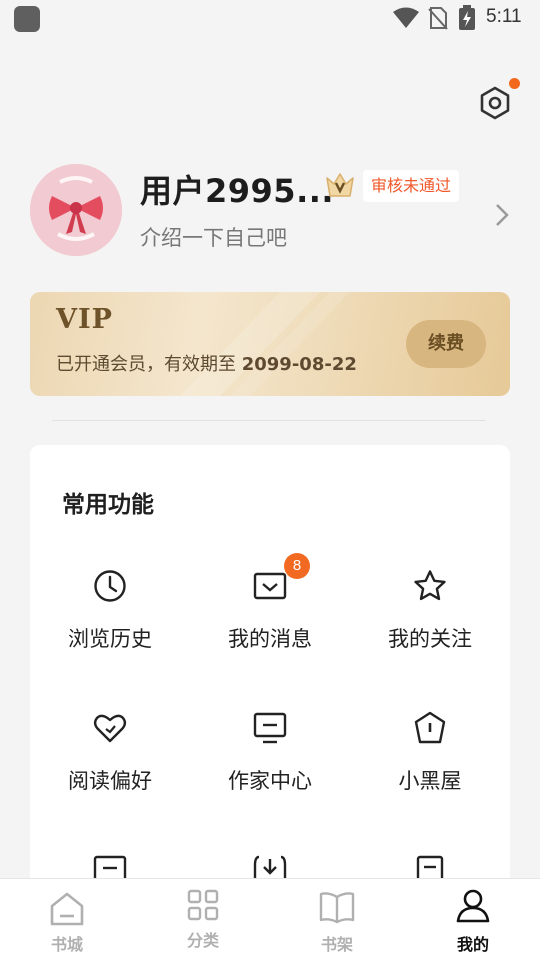  What do you see at coordinates (270, 781) in the screenshot?
I see `func-label: 作家中心` at bounding box center [270, 781].